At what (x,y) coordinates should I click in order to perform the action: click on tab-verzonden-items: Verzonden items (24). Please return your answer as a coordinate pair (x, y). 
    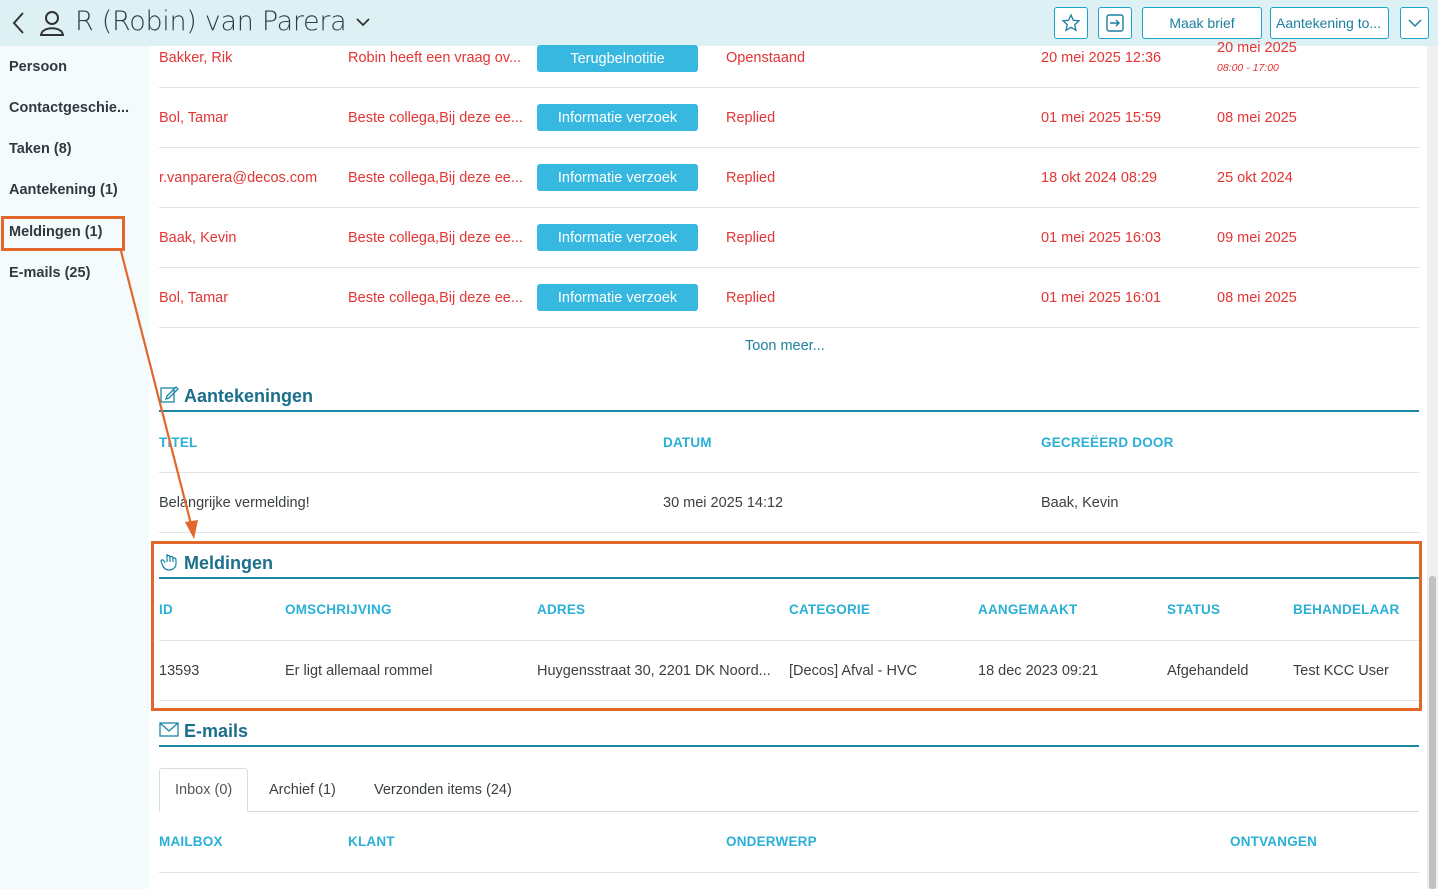
    Looking at the image, I should click on (443, 790).